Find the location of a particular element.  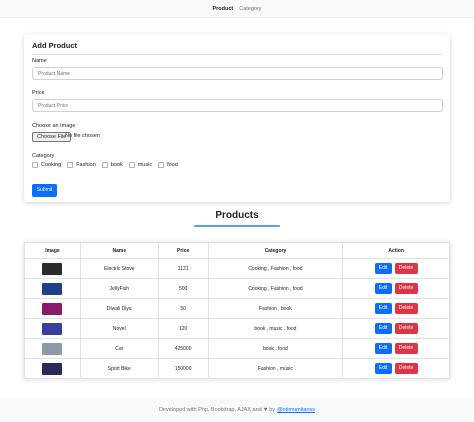

category-checkboxes: Cooking Fashion book music food is located at coordinates (105, 165).